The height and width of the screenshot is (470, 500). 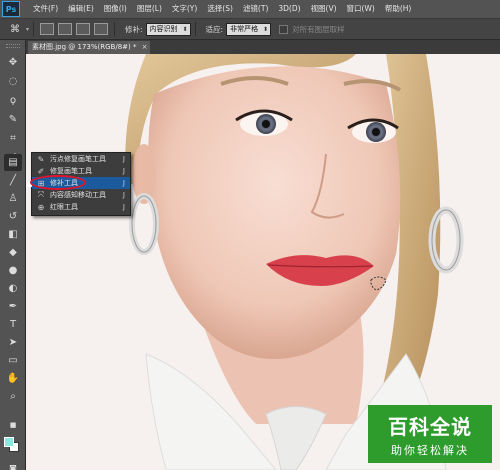 I want to click on shape-tool-icon: ▭, so click(x=13, y=360).